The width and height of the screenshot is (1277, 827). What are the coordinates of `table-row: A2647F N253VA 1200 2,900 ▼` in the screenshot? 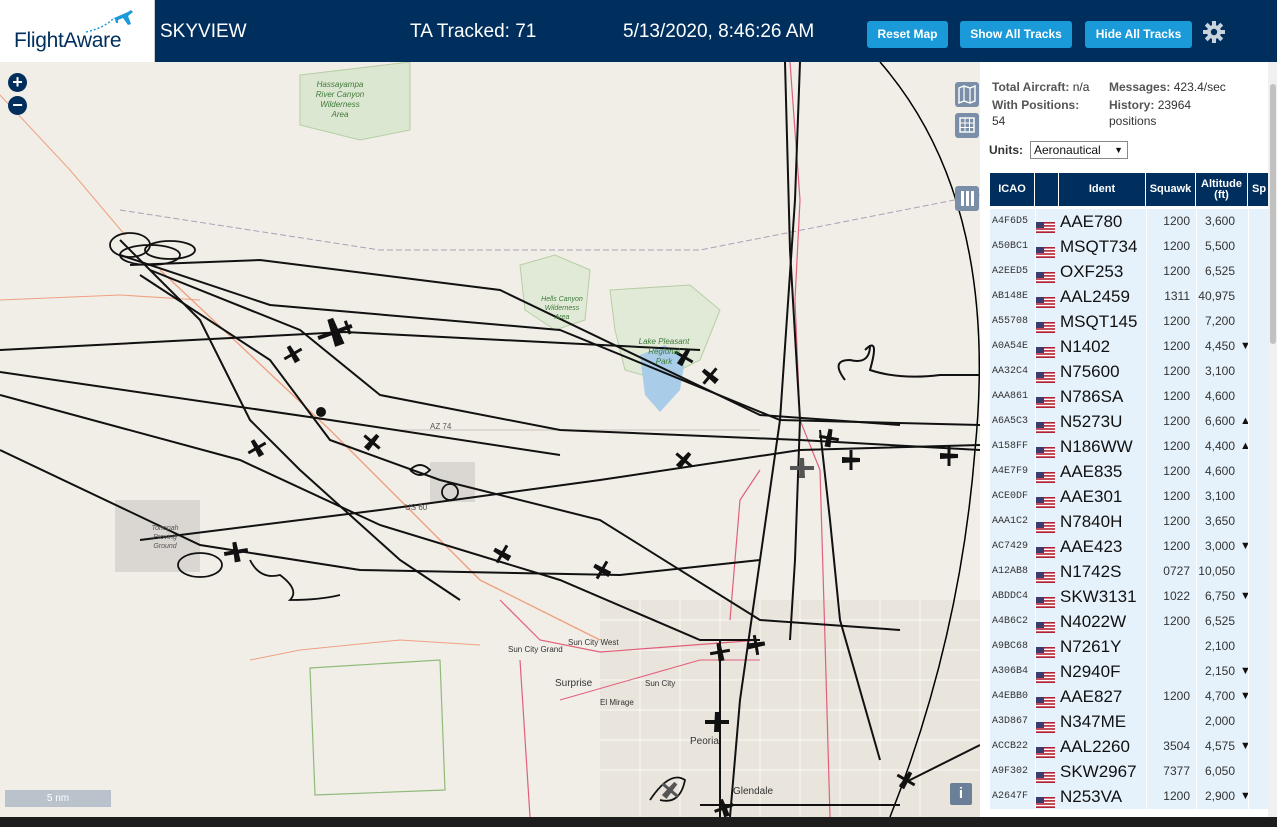 It's located at (1133, 796).